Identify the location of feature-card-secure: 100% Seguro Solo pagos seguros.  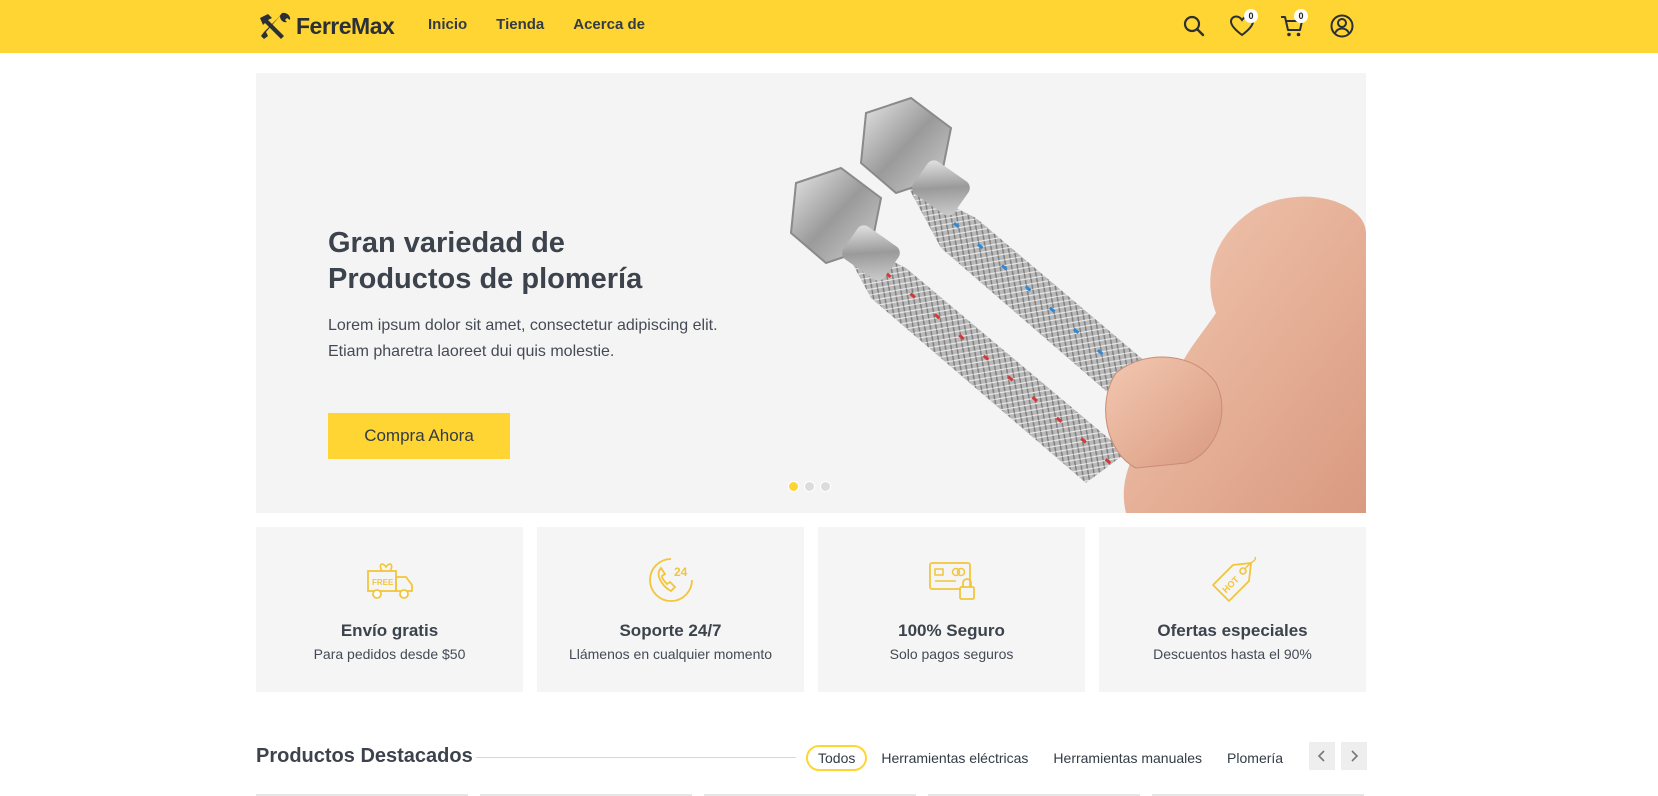
(951, 609).